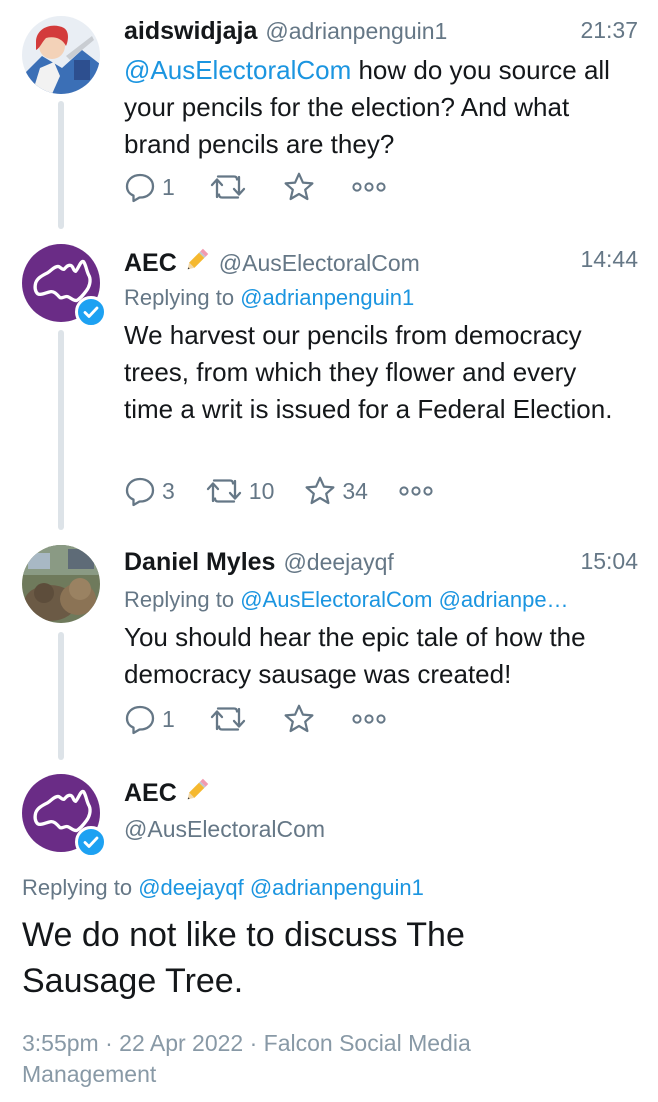  What do you see at coordinates (294, 491) in the screenshot?
I see `tweet-actions: 3 10 34` at bounding box center [294, 491].